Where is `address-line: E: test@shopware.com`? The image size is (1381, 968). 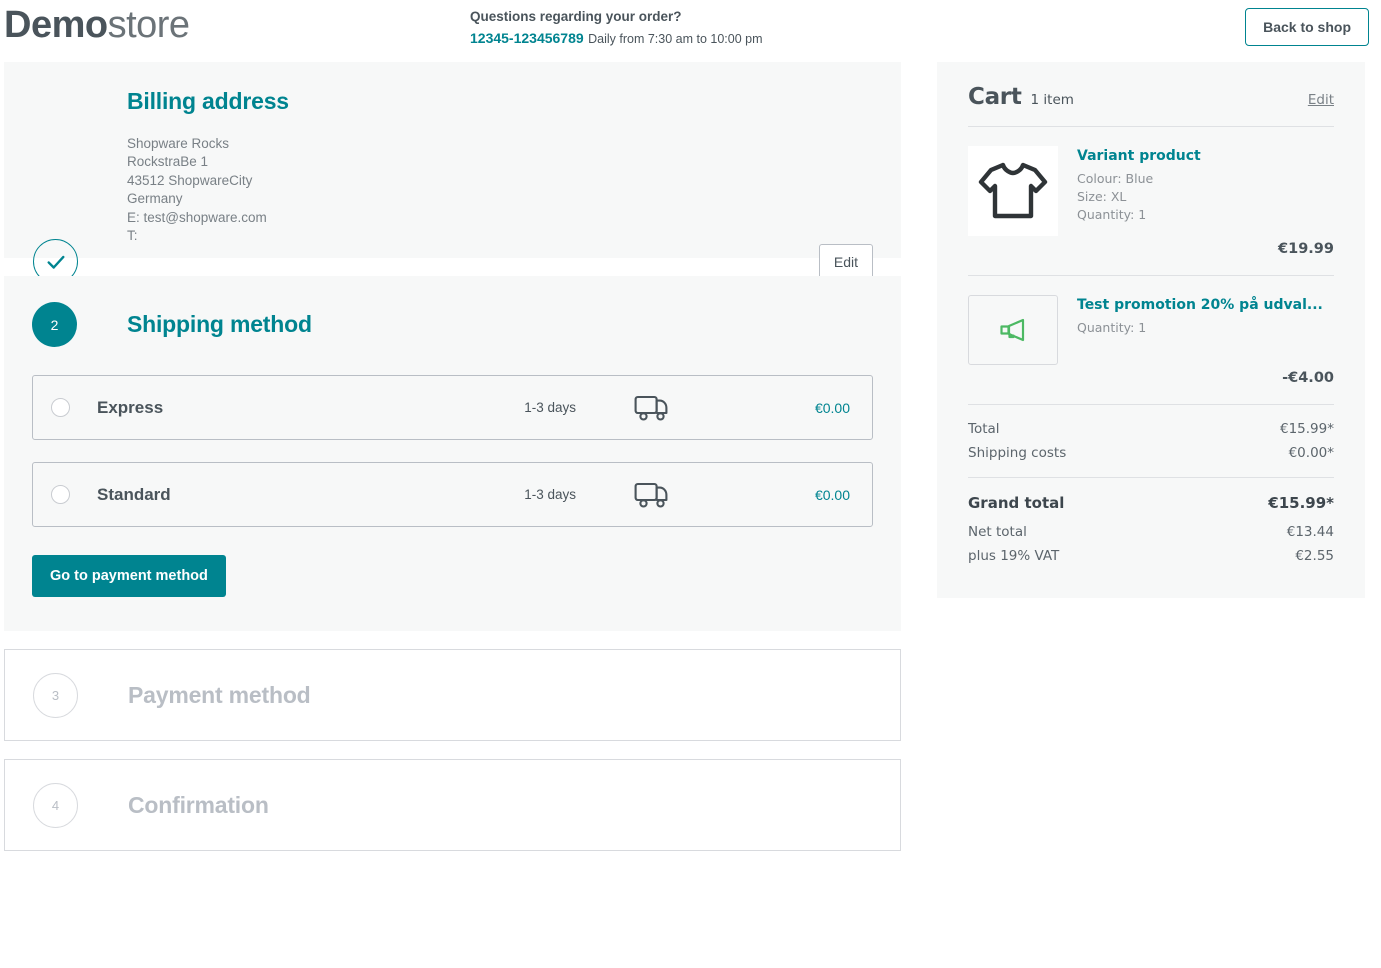 address-line: E: test@shopware.com is located at coordinates (197, 217).